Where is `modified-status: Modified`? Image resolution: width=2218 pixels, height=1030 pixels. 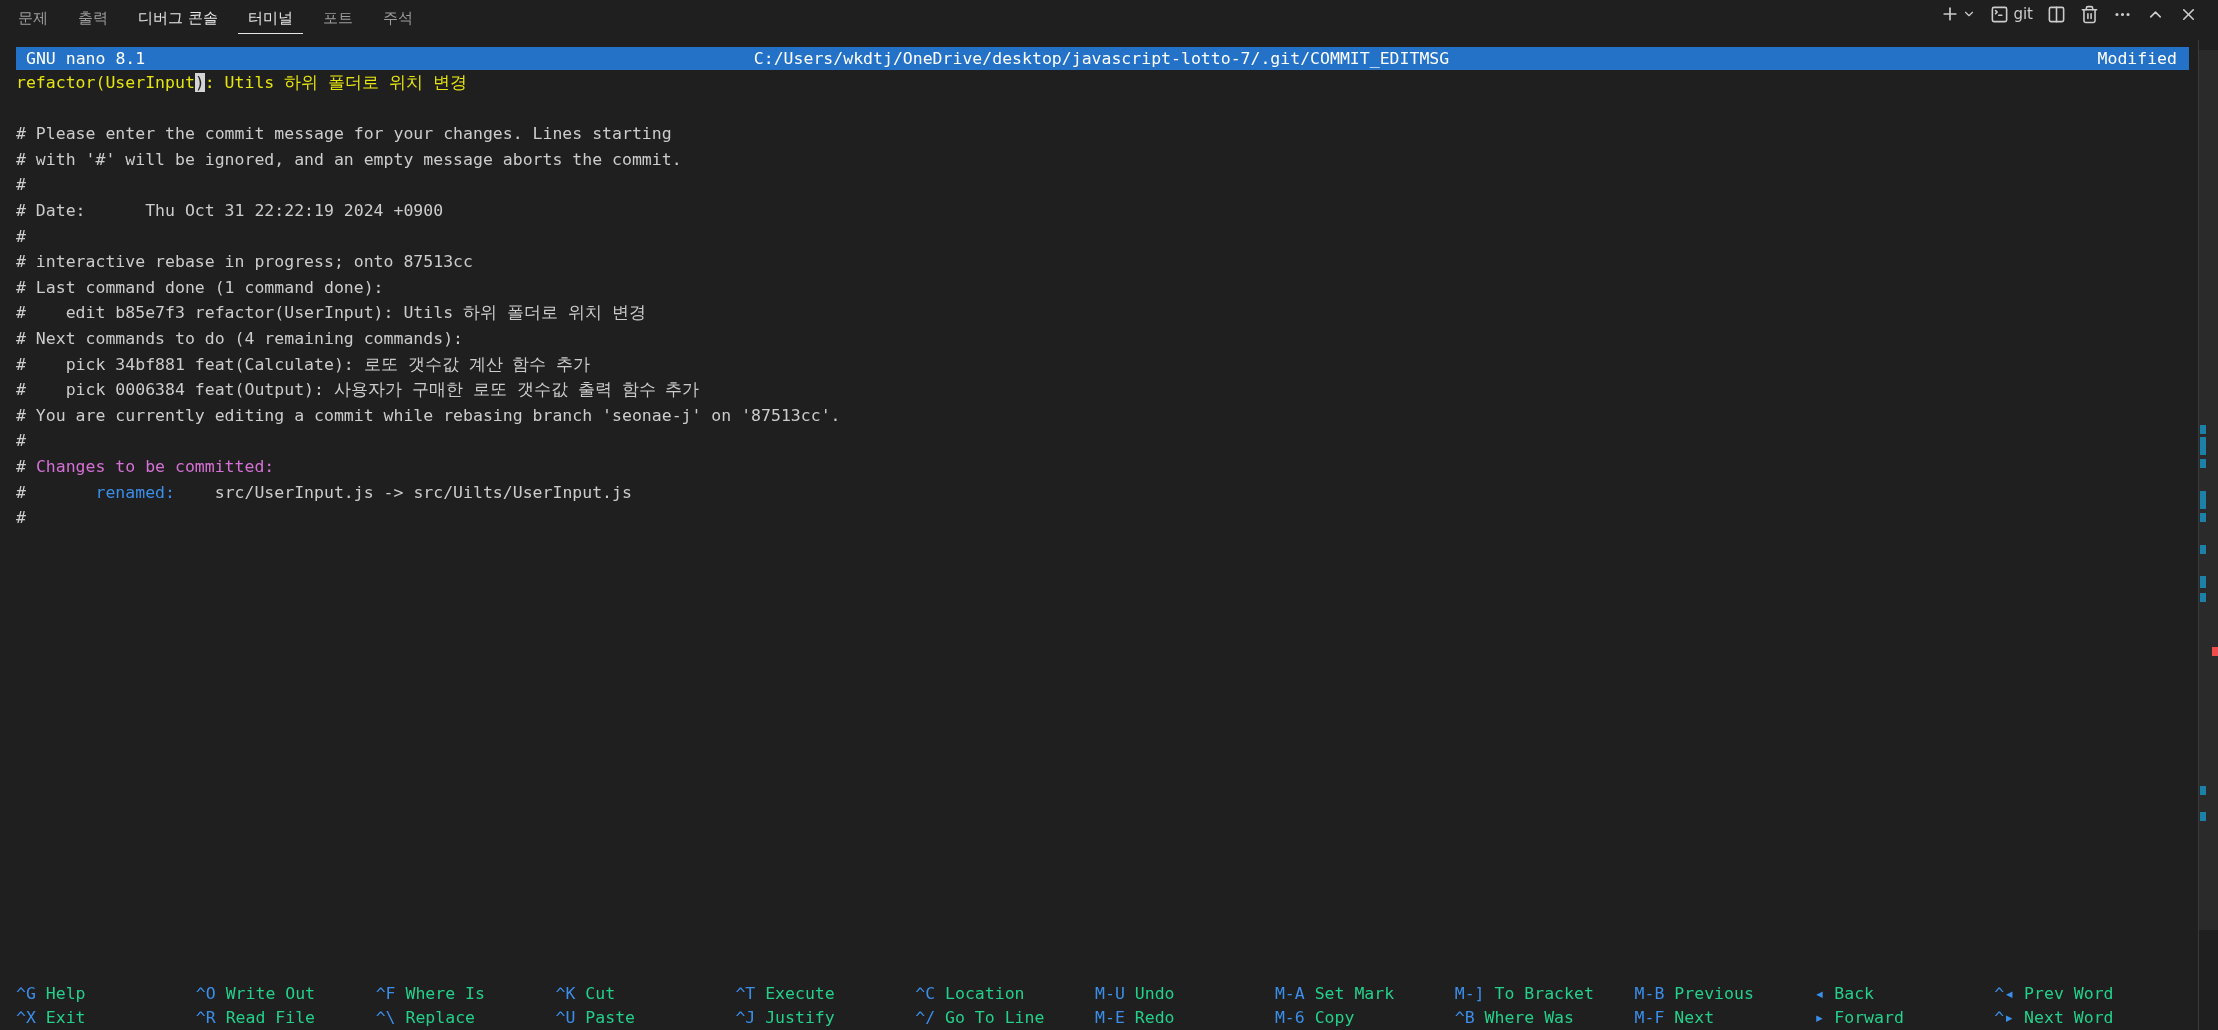
modified-status: Modified is located at coordinates (2137, 58).